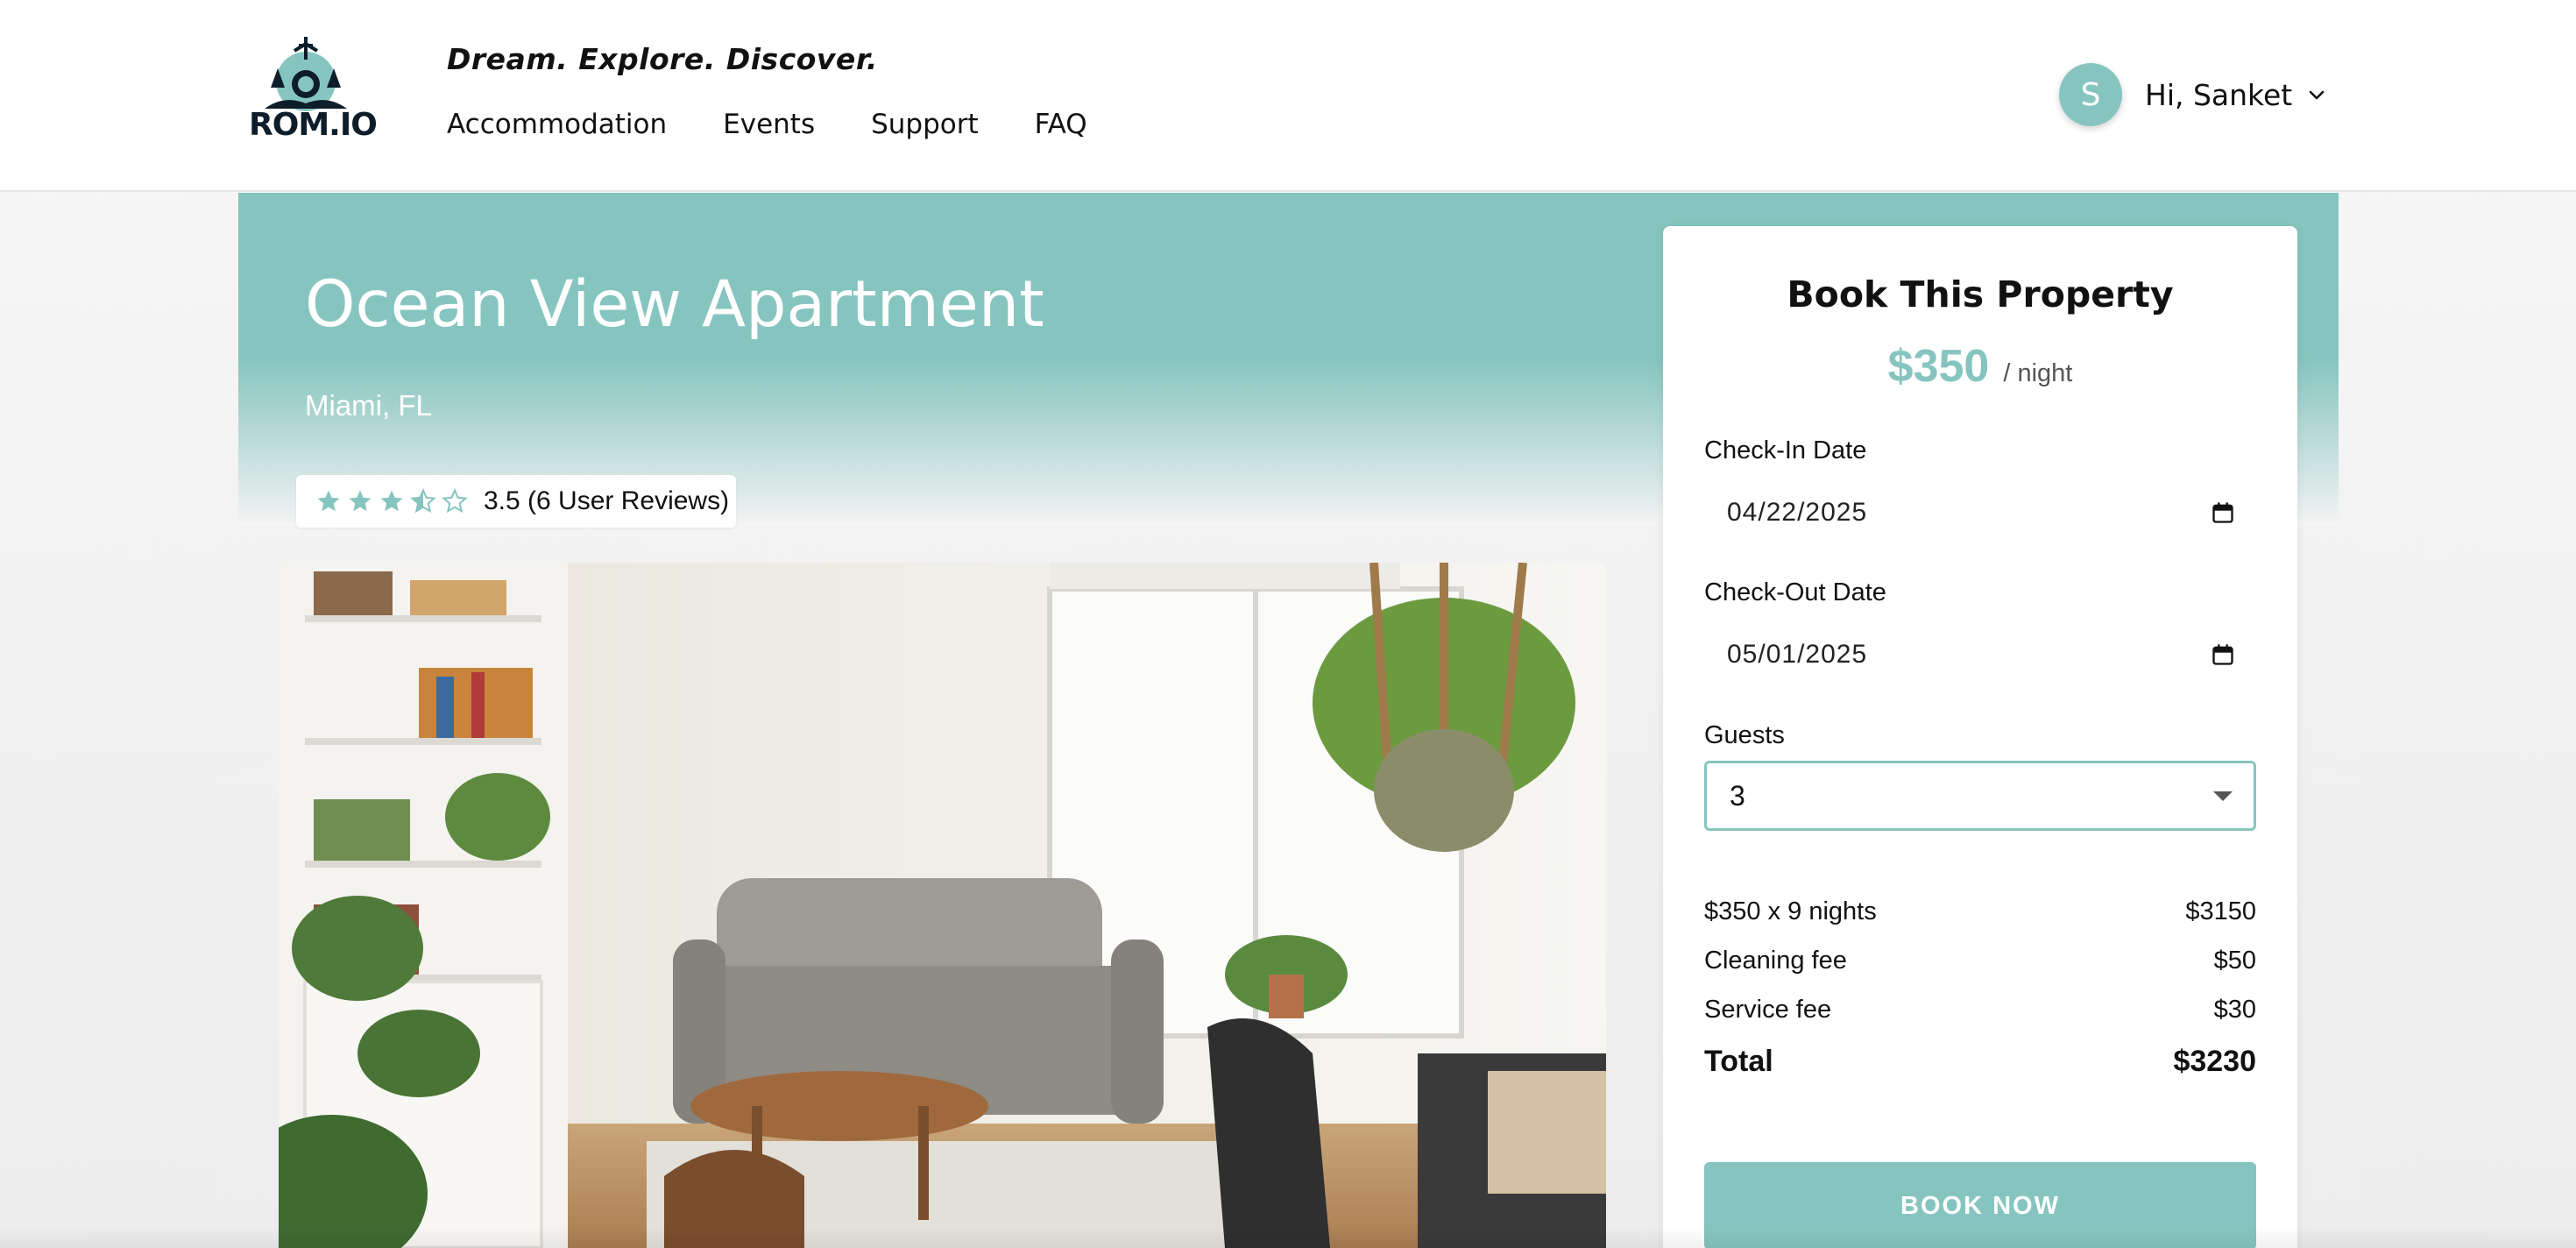 The image size is (2576, 1248). What do you see at coordinates (1980, 912) in the screenshot?
I see `price-line-nights: $350 x 9 nights $3150` at bounding box center [1980, 912].